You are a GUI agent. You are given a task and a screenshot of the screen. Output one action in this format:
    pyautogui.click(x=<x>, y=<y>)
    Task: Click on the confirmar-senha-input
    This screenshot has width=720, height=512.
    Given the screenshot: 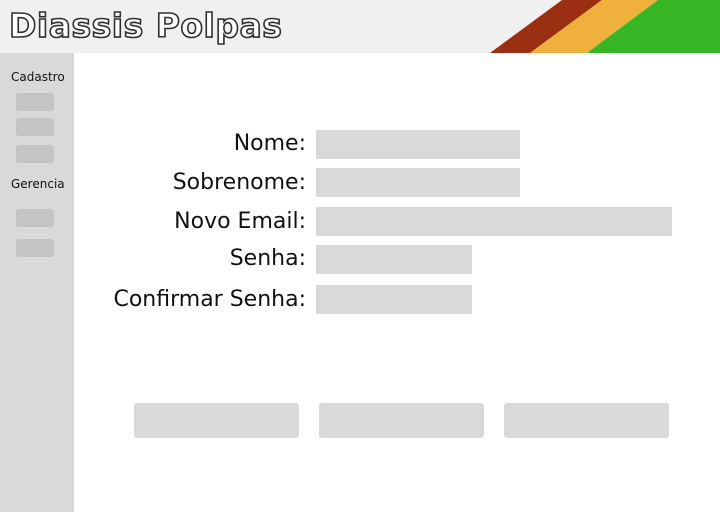 What is the action you would take?
    pyautogui.click(x=394, y=299)
    